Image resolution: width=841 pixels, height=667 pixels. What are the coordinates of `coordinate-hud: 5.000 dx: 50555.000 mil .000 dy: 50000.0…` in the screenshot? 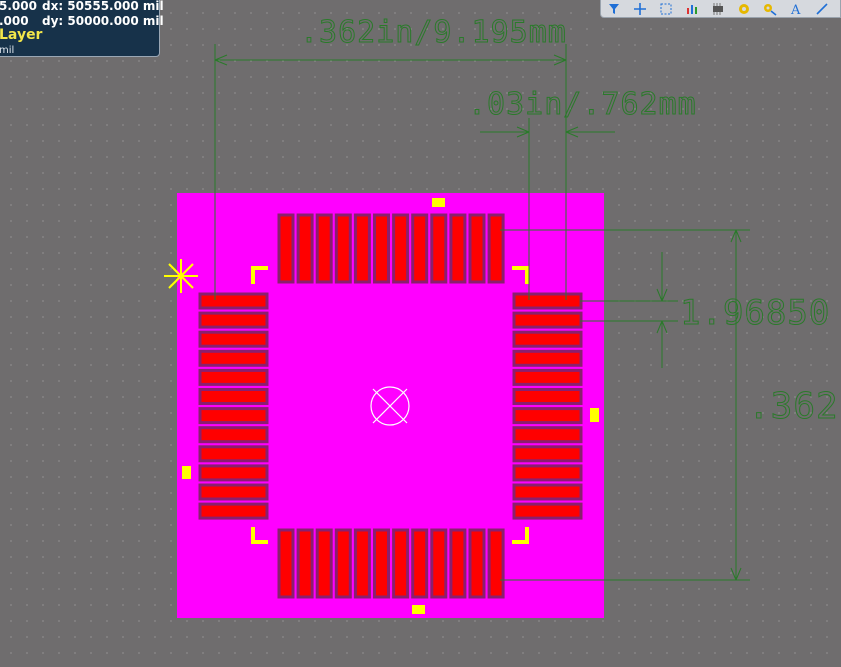 It's located at (82, 28).